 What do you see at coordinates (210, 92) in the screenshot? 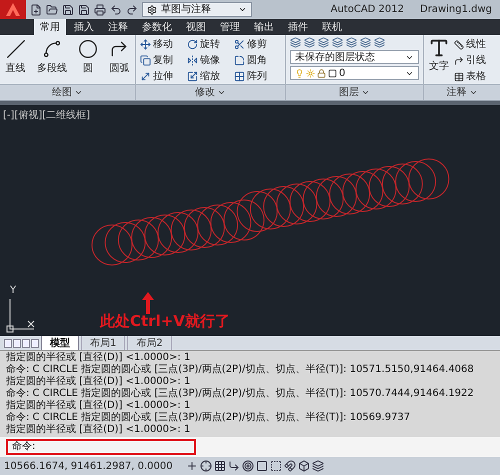
I see `panel-title: 修改` at bounding box center [210, 92].